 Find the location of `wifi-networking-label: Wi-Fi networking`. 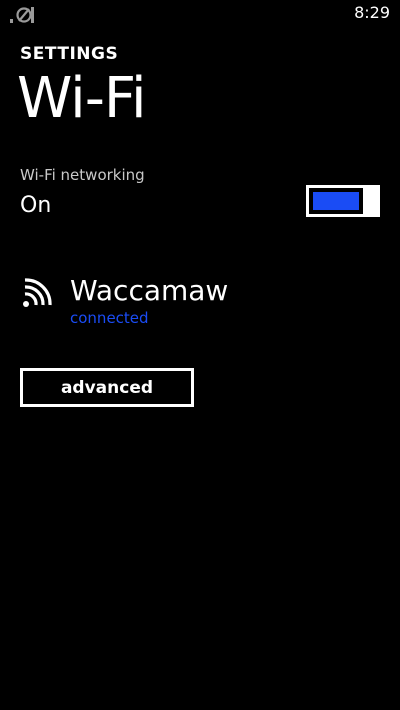

wifi-networking-label: Wi-Fi networking is located at coordinates (82, 175).